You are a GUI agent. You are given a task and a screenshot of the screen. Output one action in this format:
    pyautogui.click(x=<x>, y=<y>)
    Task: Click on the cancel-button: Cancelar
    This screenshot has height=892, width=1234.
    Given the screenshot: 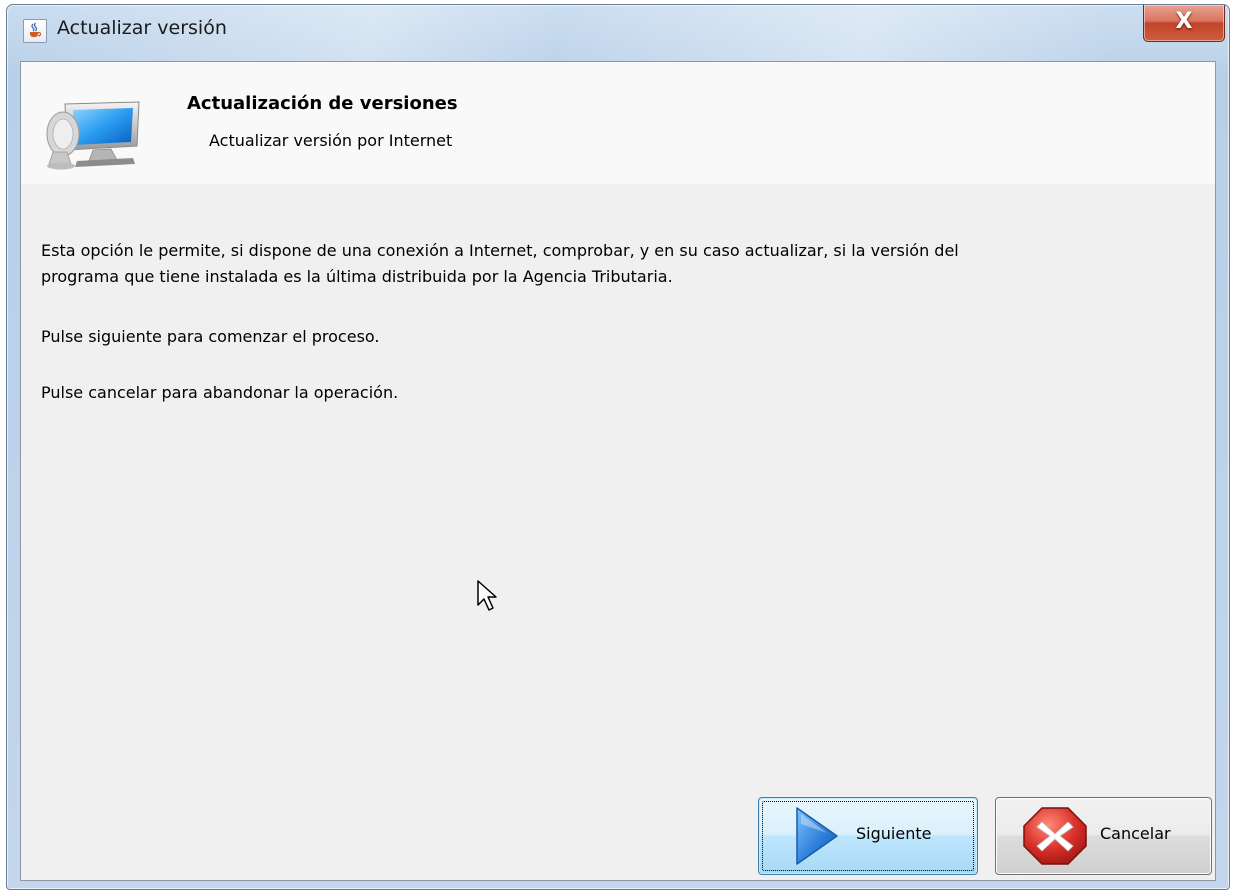 What is the action you would take?
    pyautogui.click(x=1103, y=836)
    